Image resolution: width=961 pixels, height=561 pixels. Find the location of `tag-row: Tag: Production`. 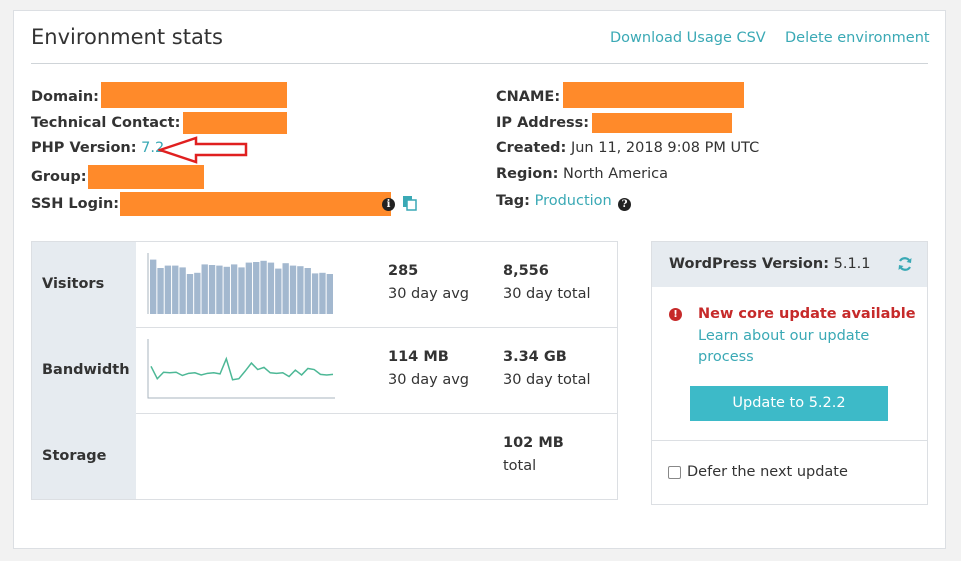

tag-row: Tag: Production is located at coordinates (554, 201).